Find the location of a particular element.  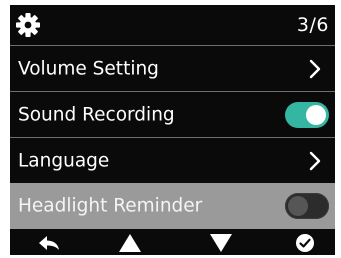

headlight-reminder-toggle is located at coordinates (307, 206).